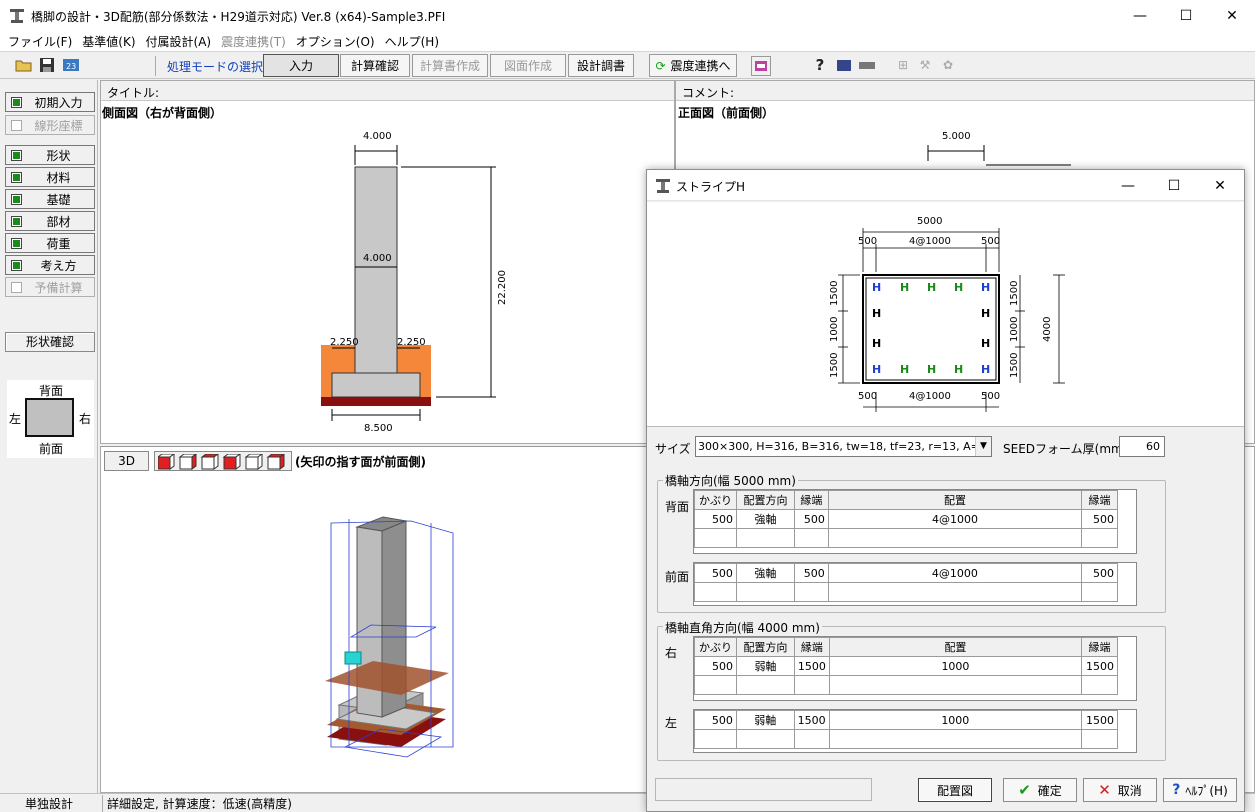  I want to click on menu-seismic-link: 震度連携(T), so click(256, 41).